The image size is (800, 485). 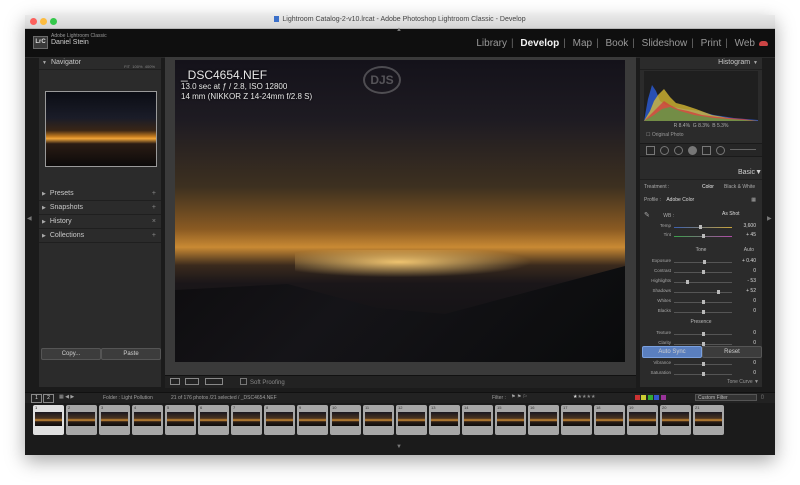 What do you see at coordinates (749, 250) in the screenshot?
I see `auto-tone-button: Auto` at bounding box center [749, 250].